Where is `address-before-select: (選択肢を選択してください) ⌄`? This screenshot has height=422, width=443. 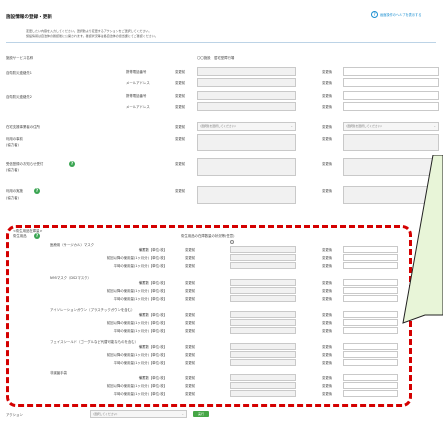 address-before-select: (選択肢を選択してください) ⌄ is located at coordinates (246, 126).